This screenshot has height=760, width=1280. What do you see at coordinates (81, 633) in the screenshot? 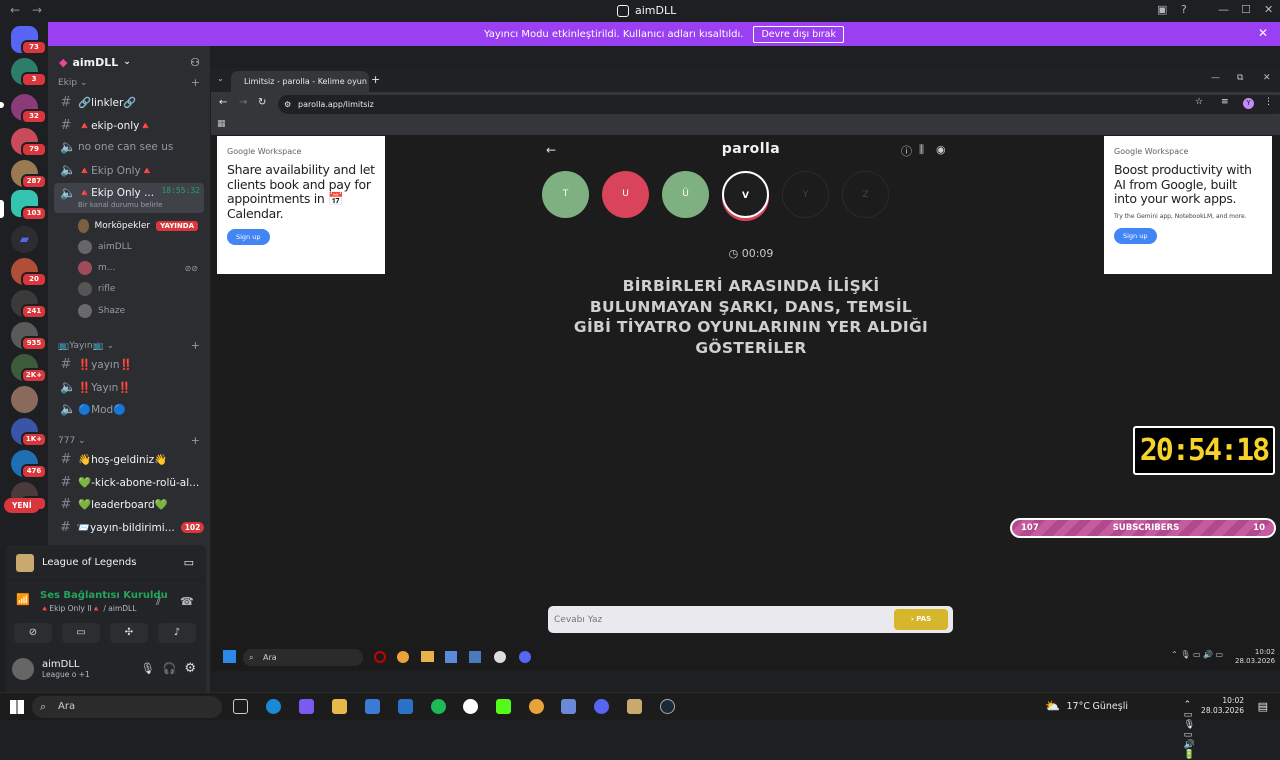
I see `share-screen-button: ▭` at bounding box center [81, 633].